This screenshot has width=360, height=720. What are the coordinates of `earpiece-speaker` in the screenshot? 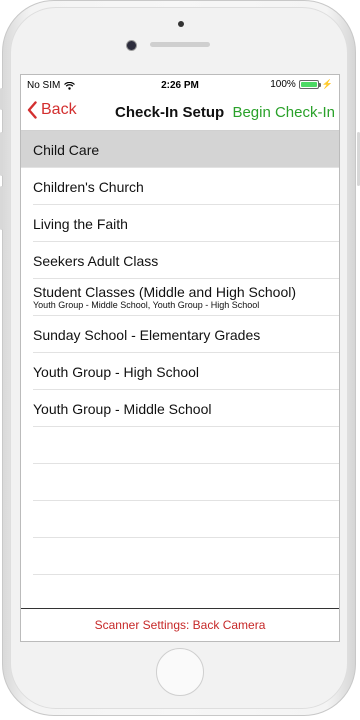 It's located at (180, 44).